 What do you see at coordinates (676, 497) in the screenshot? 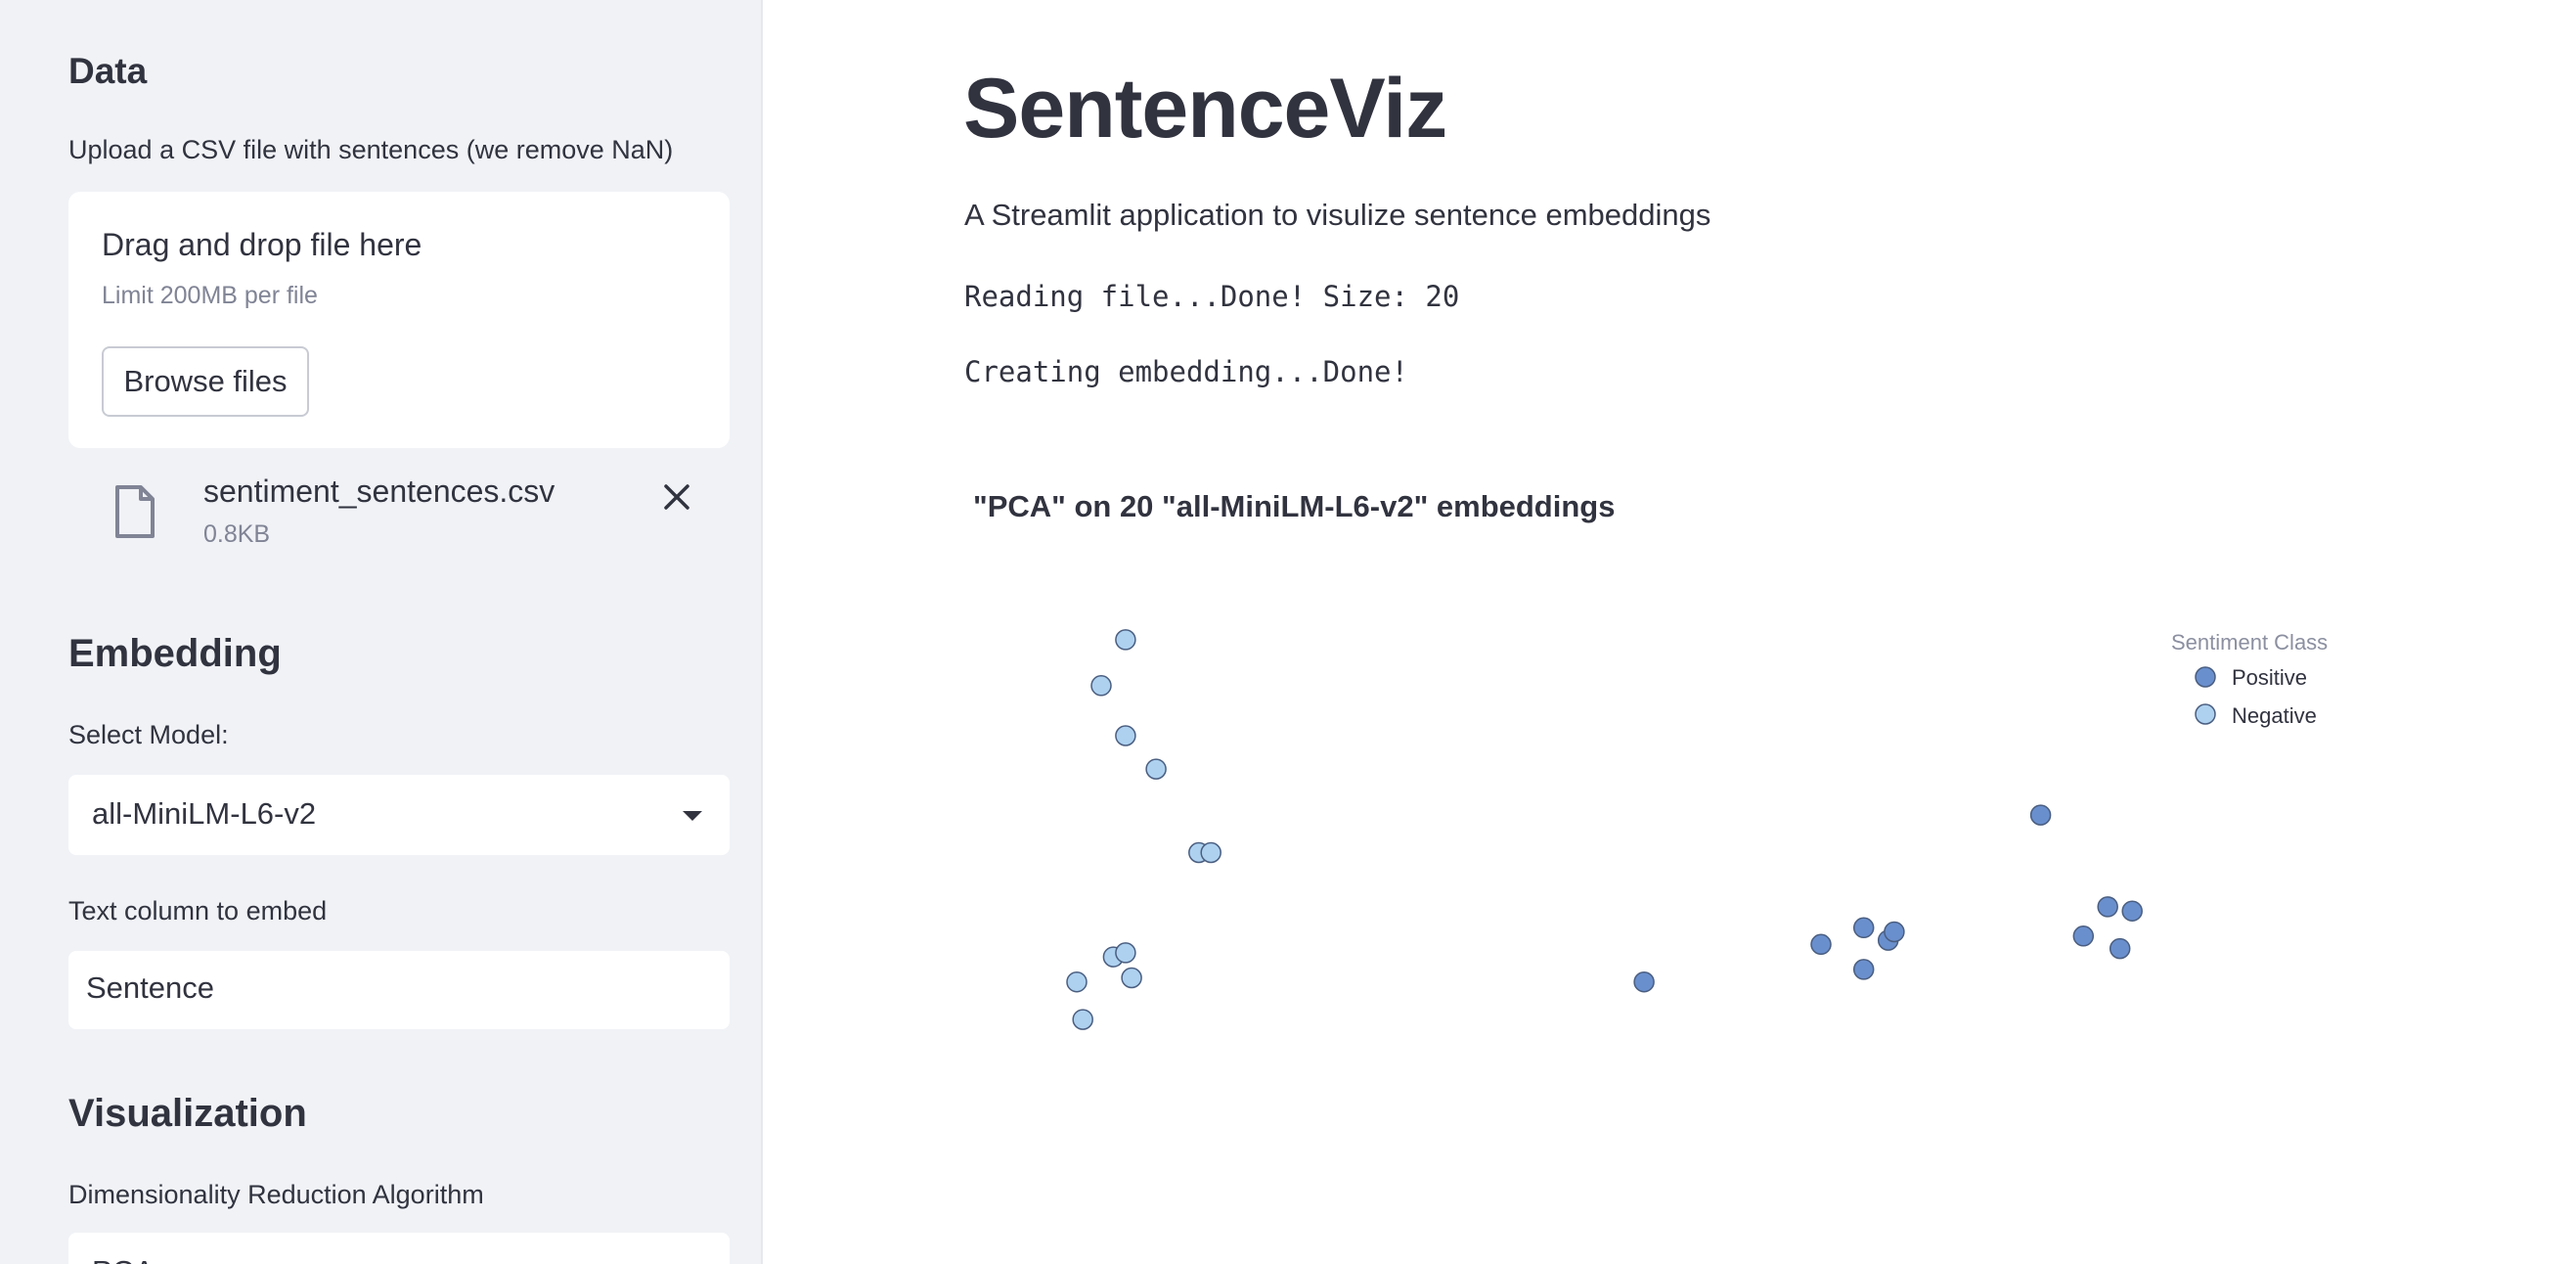
I see `close-icon` at bounding box center [676, 497].